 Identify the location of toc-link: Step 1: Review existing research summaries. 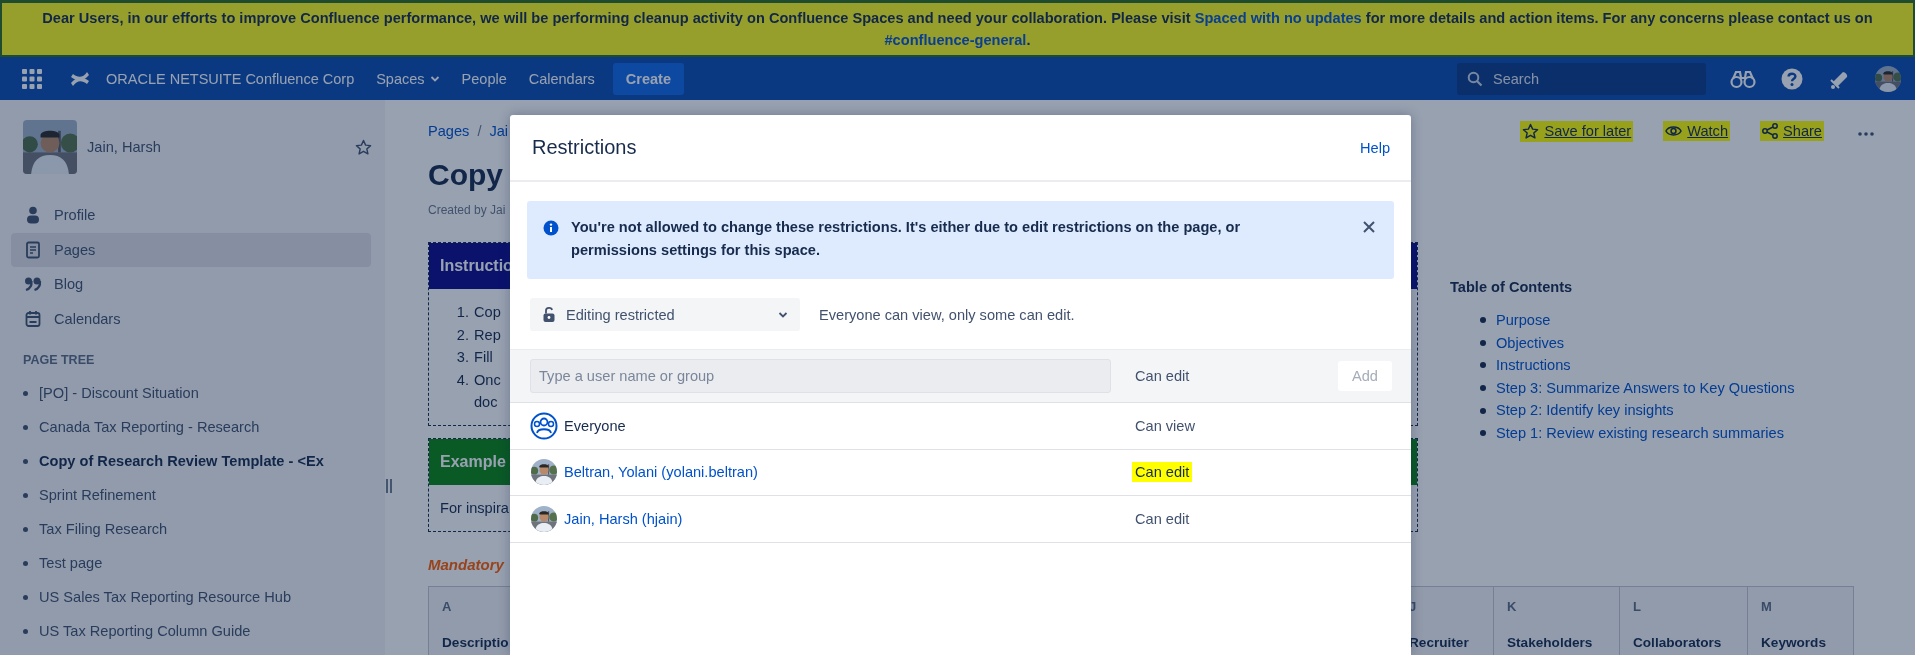
(1640, 433).